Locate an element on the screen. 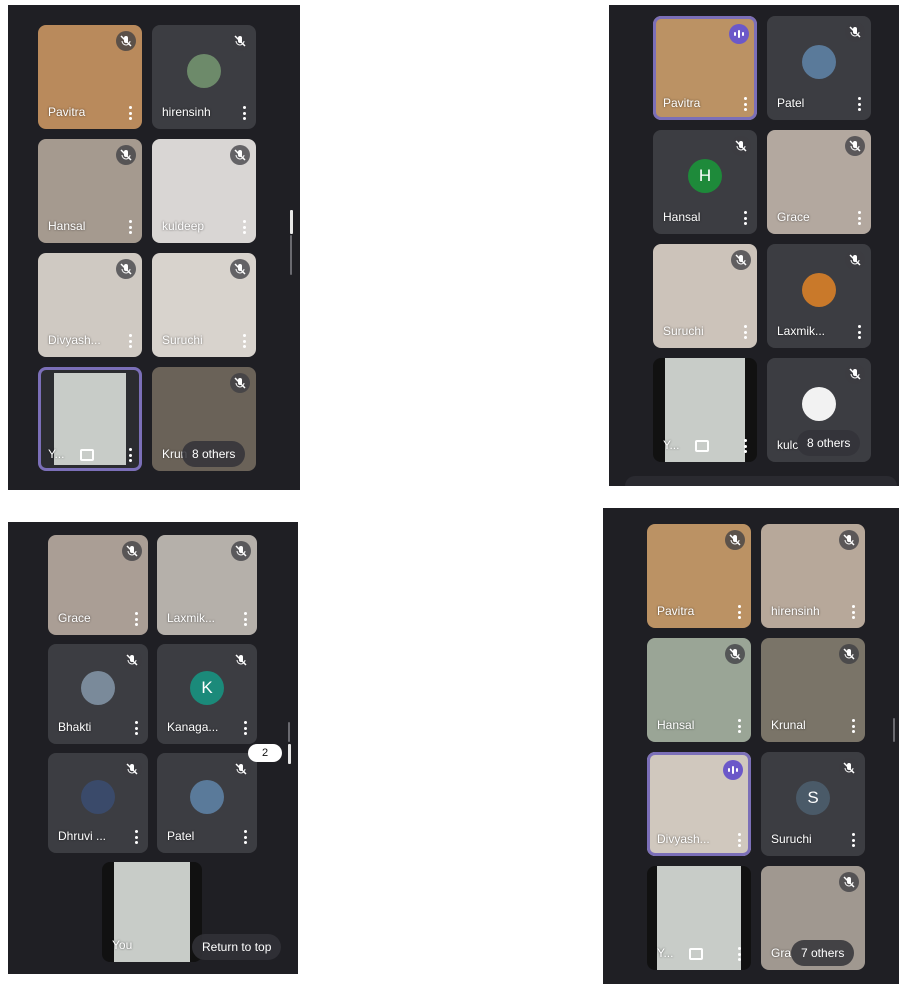  participant-name: You is located at coordinates (122, 945).